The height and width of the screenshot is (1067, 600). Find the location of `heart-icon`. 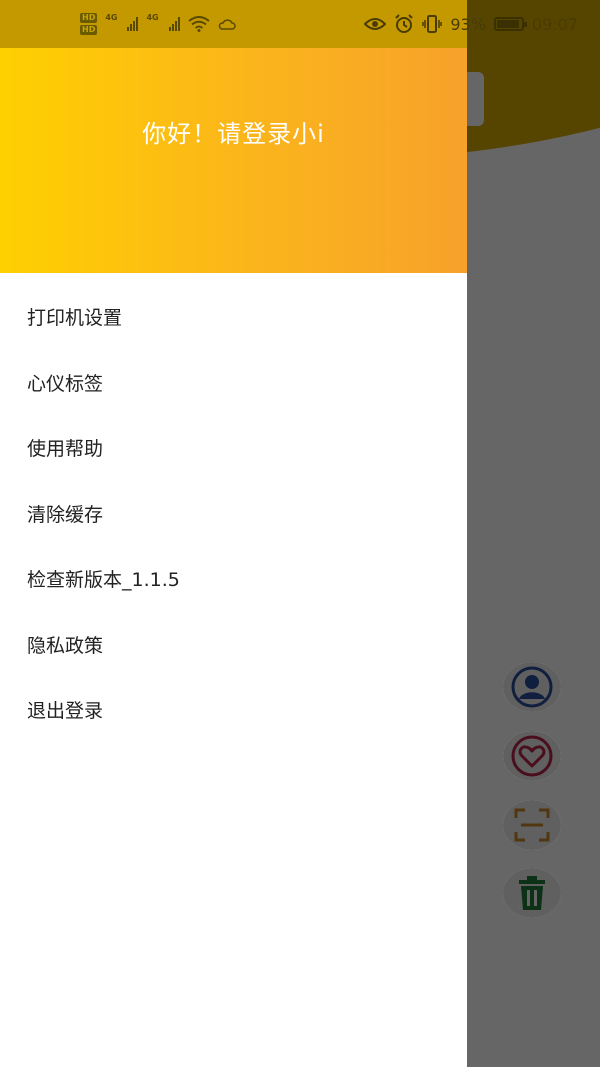

heart-icon is located at coordinates (532, 756).